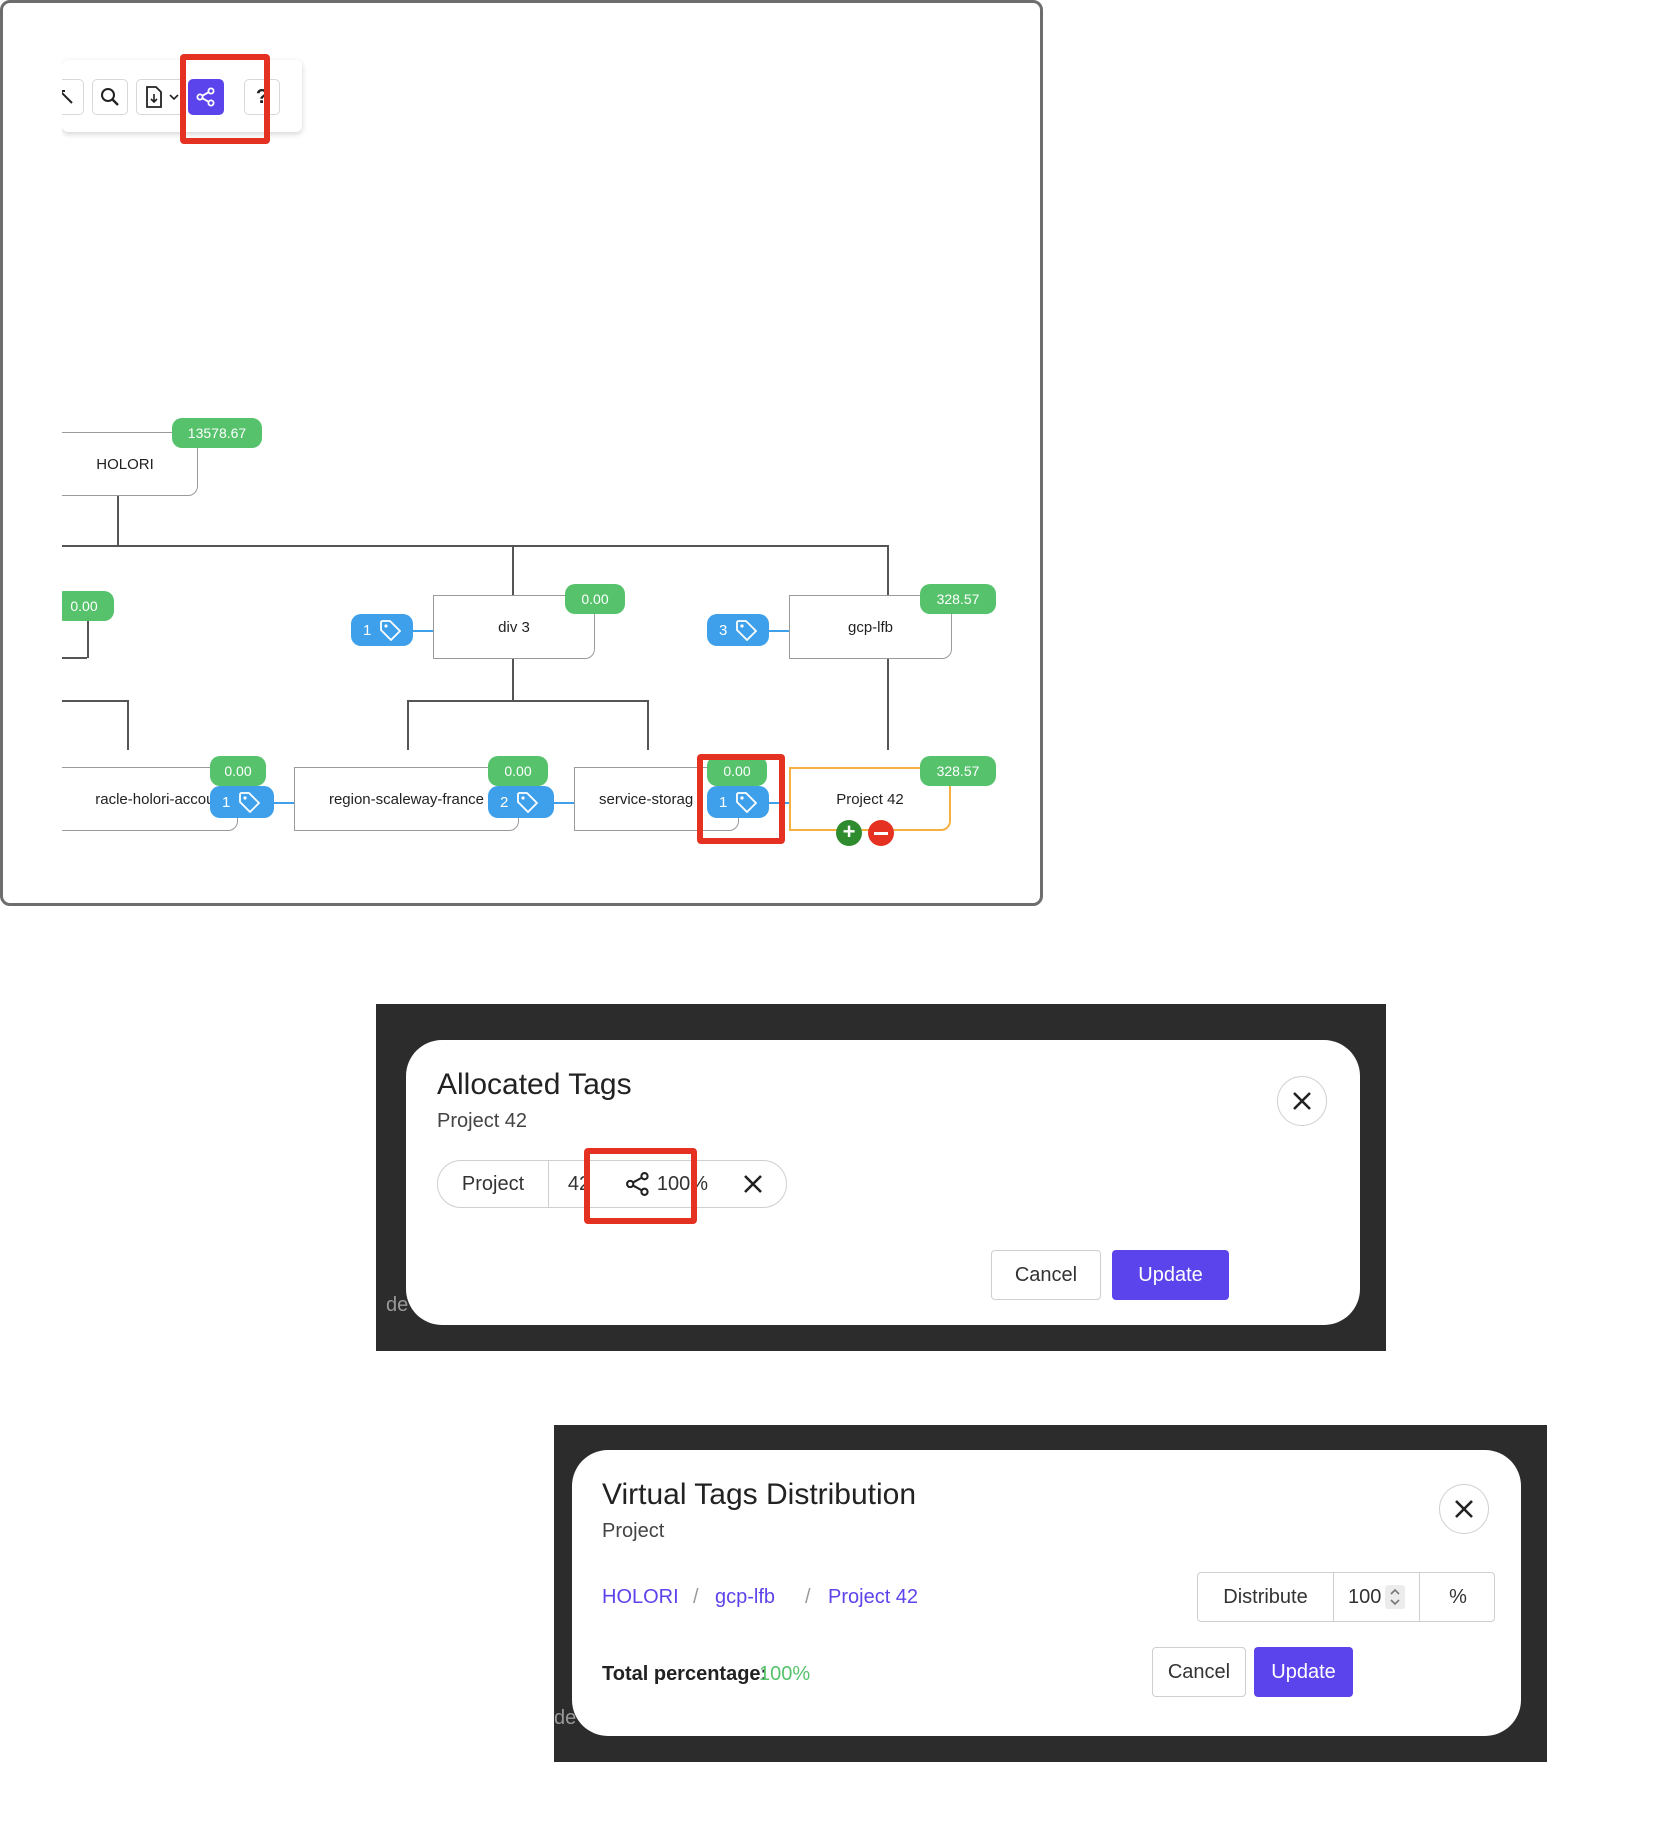  I want to click on modal-subtitle: Project 42, so click(482, 1121).